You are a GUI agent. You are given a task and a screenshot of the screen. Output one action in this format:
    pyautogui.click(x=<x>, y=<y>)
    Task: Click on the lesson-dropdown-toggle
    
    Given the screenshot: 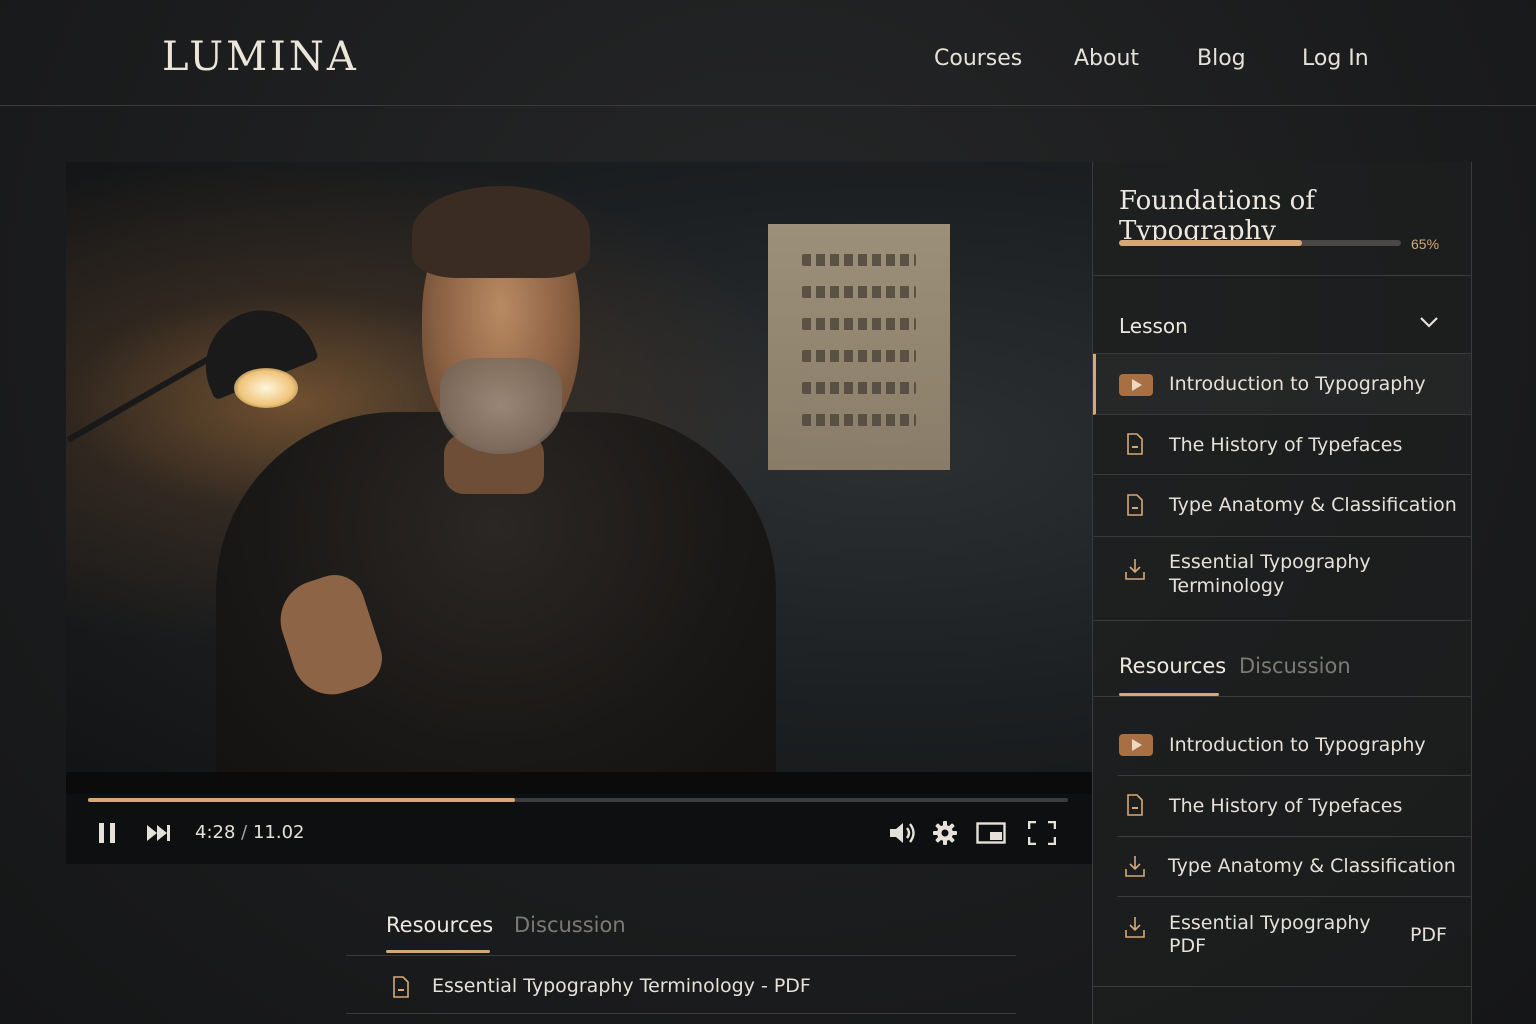 What is the action you would take?
    pyautogui.click(x=1429, y=324)
    